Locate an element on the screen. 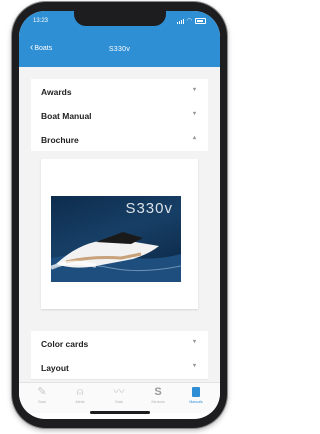 The image size is (320, 434). section-boat-manual: Boat Manual ▾ is located at coordinates (119, 115).